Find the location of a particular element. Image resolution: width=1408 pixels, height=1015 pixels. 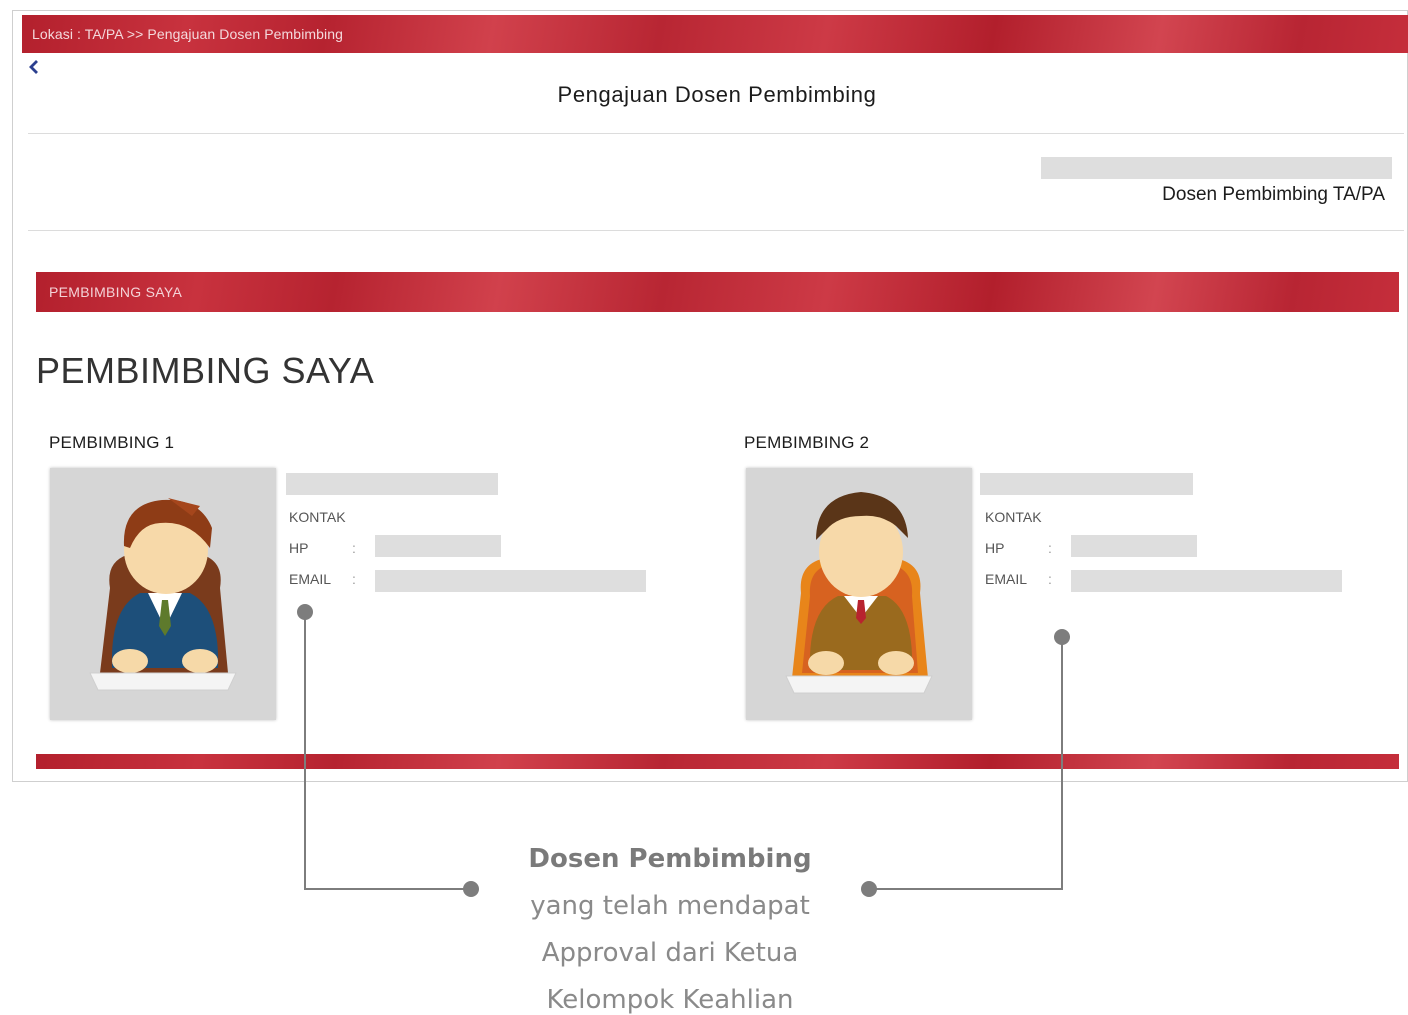

caption-line-3: Approval dari Ketua is located at coordinates (670, 953).